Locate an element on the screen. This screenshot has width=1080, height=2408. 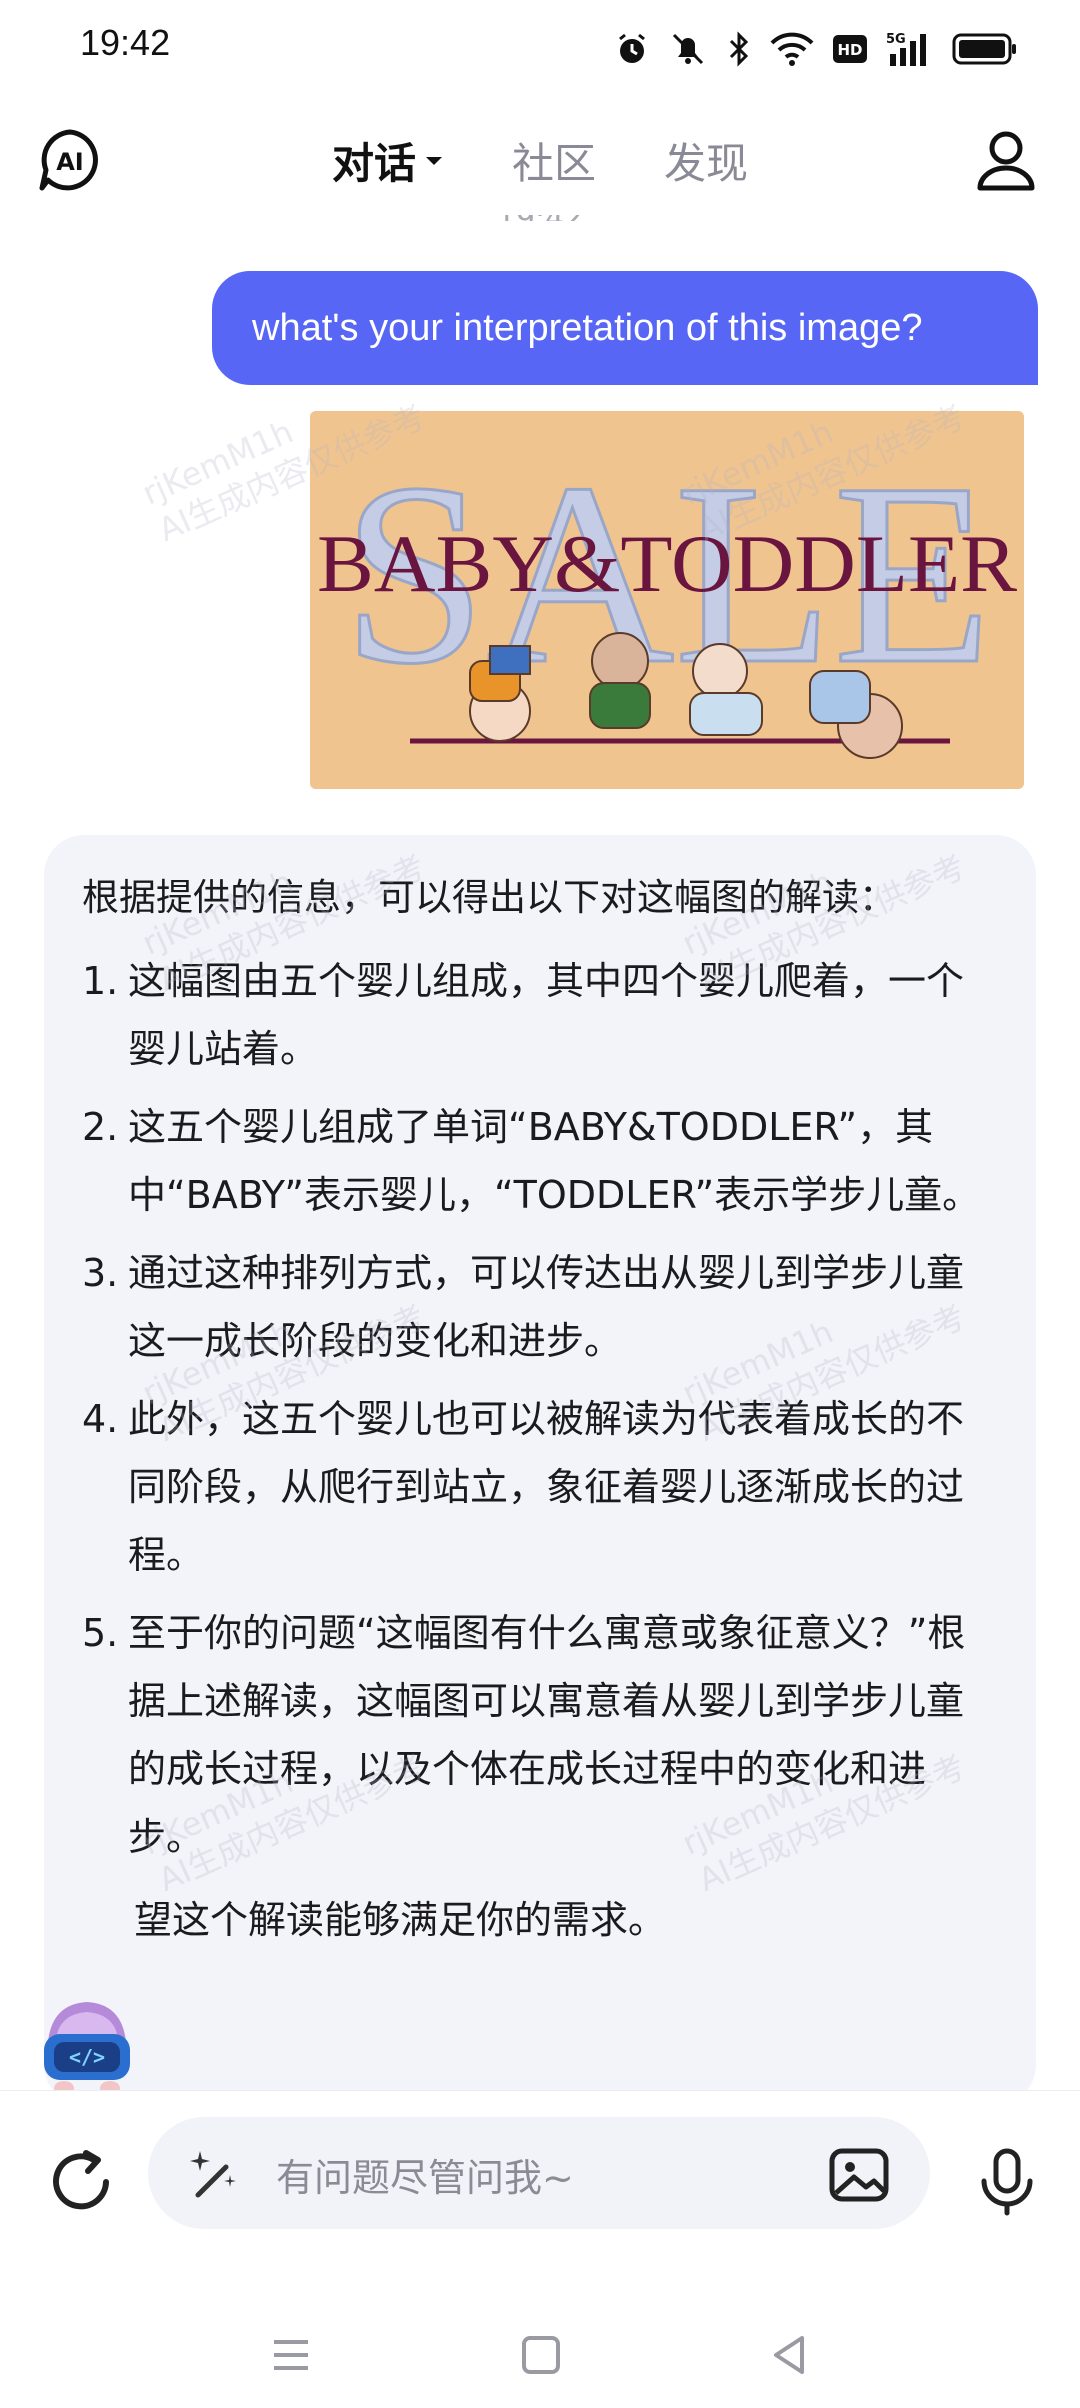
tab-discover-label: 发现 is located at coordinates (706, 163).